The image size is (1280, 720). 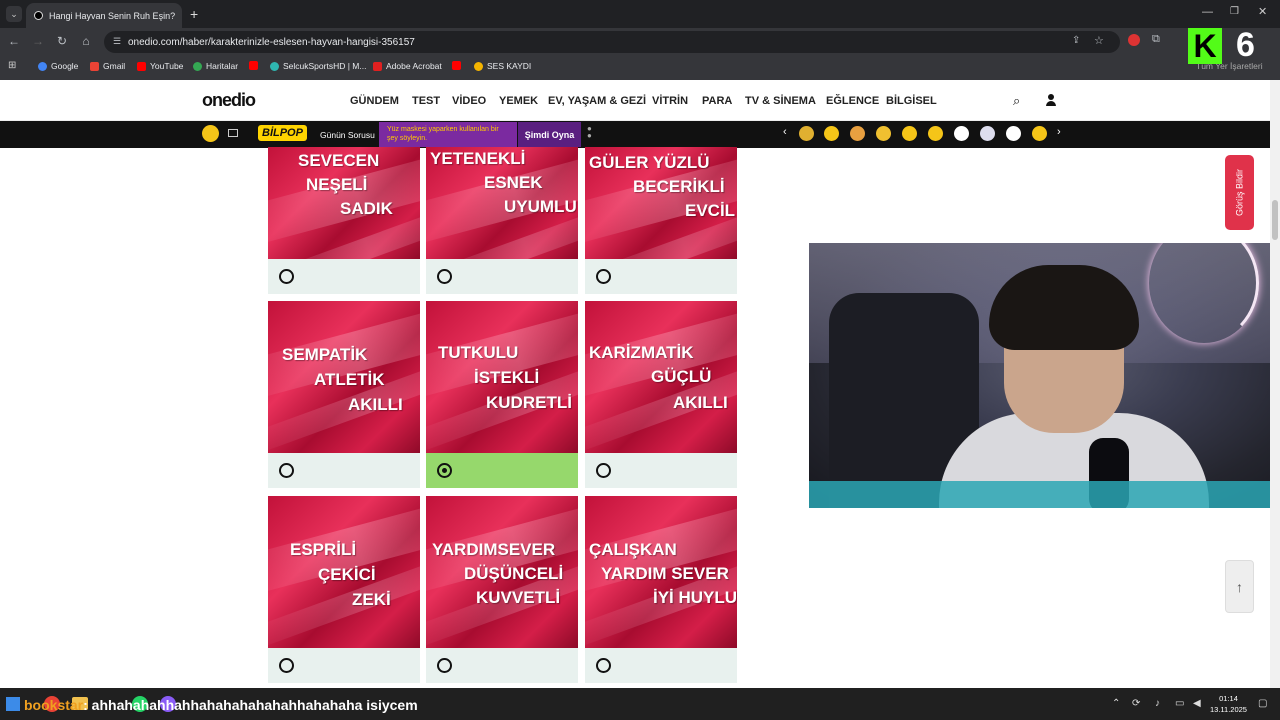 What do you see at coordinates (661, 203) in the screenshot?
I see `quiz-option-image: GÜLER YÜZLÜ BECERİKLİ EVCİL` at bounding box center [661, 203].